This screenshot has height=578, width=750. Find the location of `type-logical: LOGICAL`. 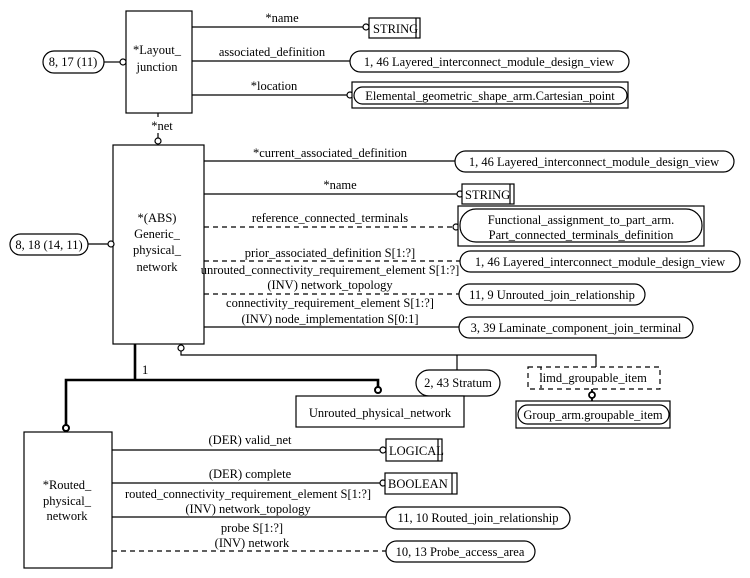

type-logical: LOGICAL is located at coordinates (414, 450).